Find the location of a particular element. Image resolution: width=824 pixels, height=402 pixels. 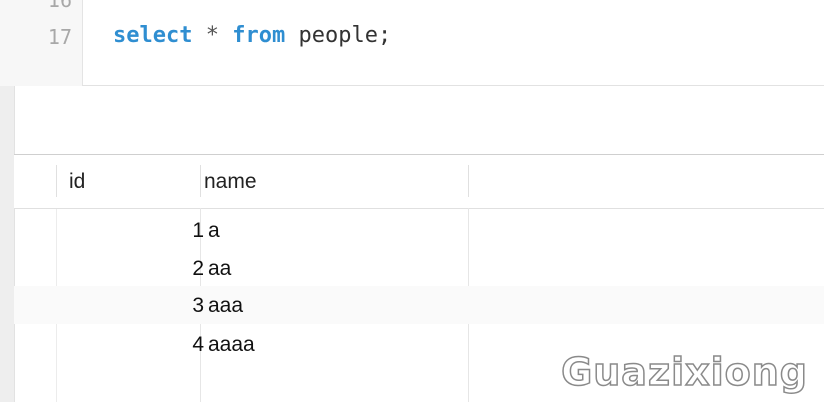

table-row: 3 aaa is located at coordinates (419, 305).